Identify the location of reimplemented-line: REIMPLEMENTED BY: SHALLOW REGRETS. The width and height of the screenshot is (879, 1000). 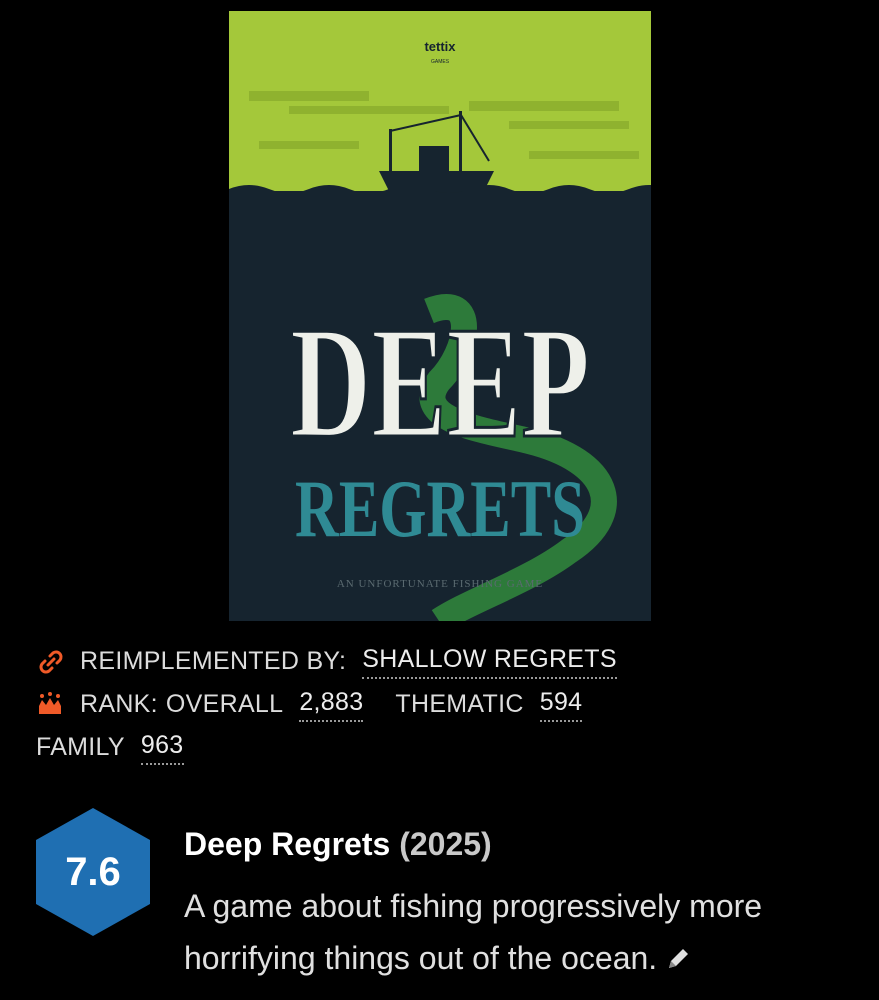
(446, 661).